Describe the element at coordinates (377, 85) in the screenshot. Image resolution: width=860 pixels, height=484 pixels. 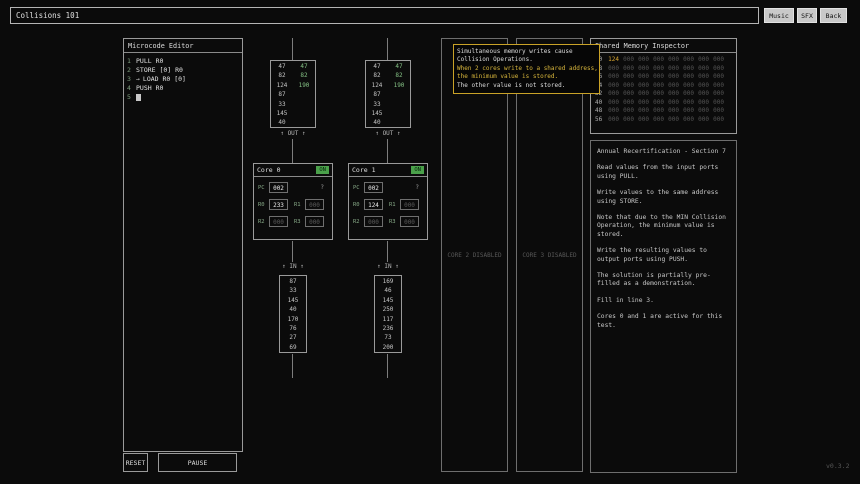
I see `expected-output-value: 124` at that location.